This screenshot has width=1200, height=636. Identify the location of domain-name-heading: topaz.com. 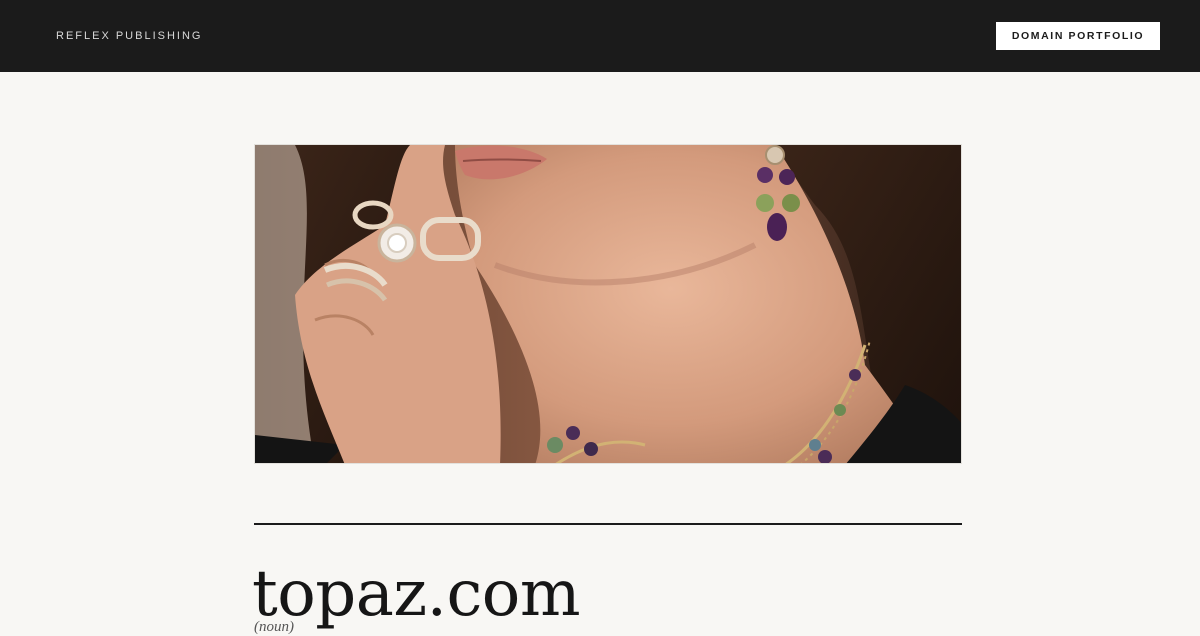
(416, 594).